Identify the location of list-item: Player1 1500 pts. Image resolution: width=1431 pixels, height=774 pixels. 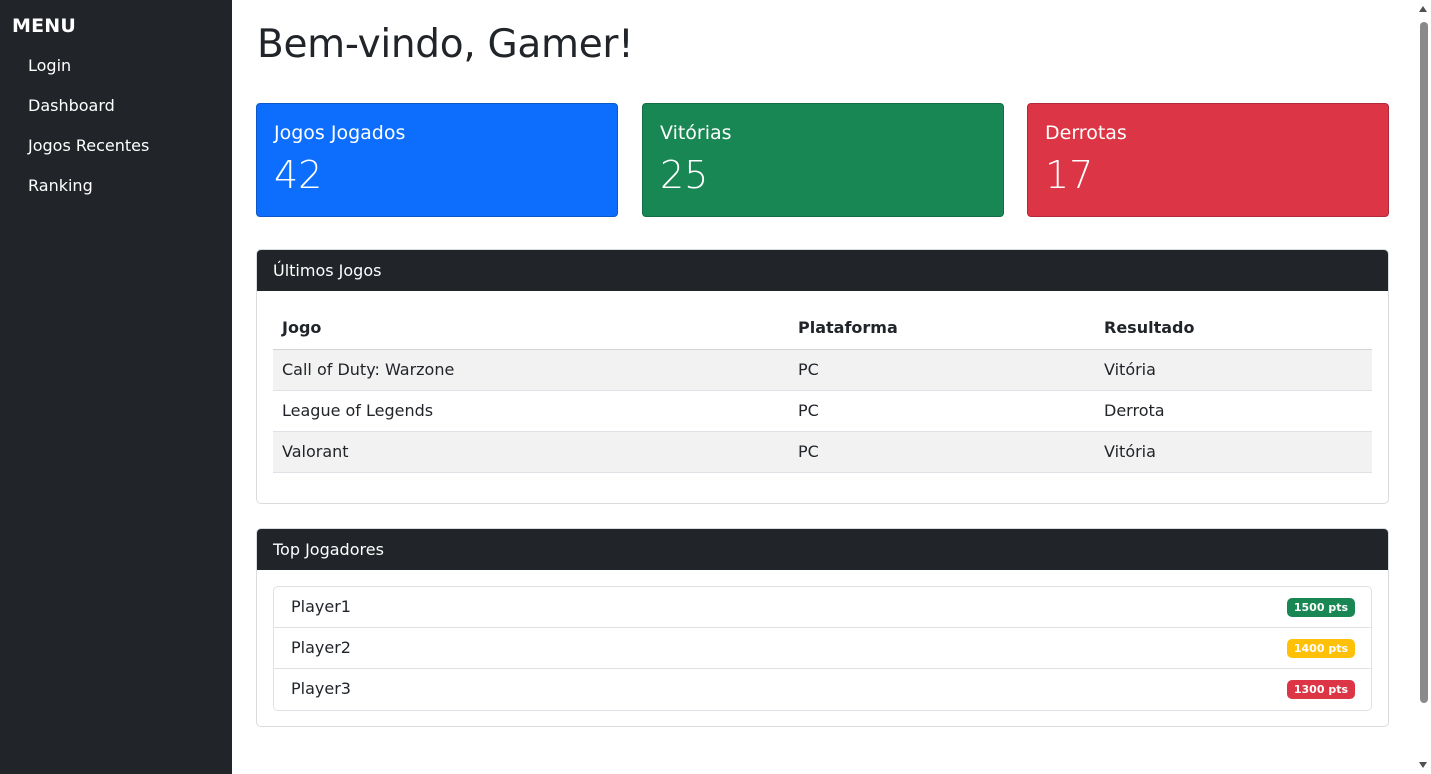
(822, 607).